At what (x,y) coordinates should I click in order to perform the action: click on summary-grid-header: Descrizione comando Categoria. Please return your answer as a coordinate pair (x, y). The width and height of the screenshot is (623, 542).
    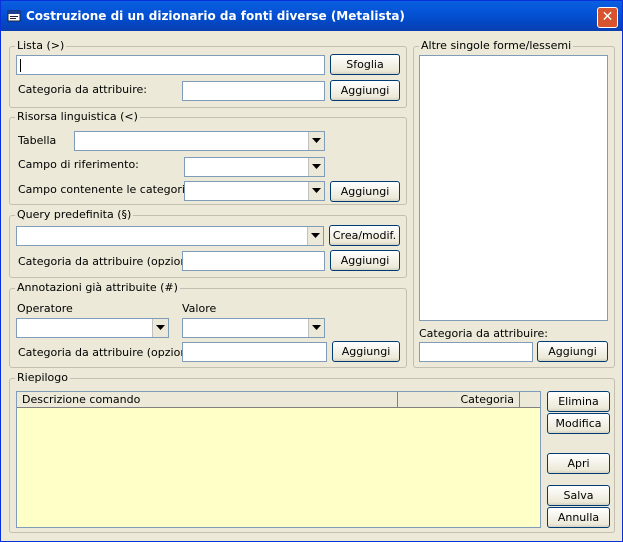
    Looking at the image, I should click on (278, 400).